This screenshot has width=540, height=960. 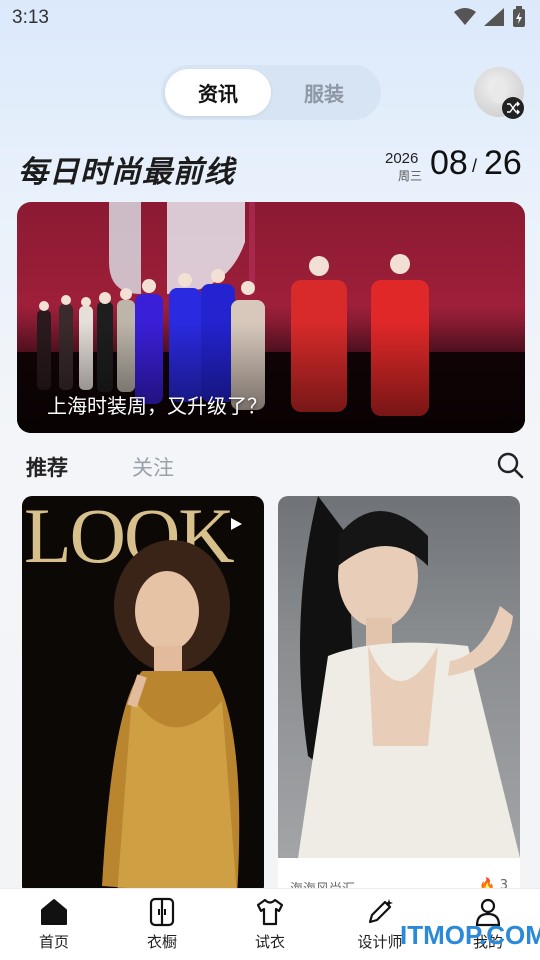 What do you see at coordinates (47, 467) in the screenshot?
I see `tab-recommend: 推荐` at bounding box center [47, 467].